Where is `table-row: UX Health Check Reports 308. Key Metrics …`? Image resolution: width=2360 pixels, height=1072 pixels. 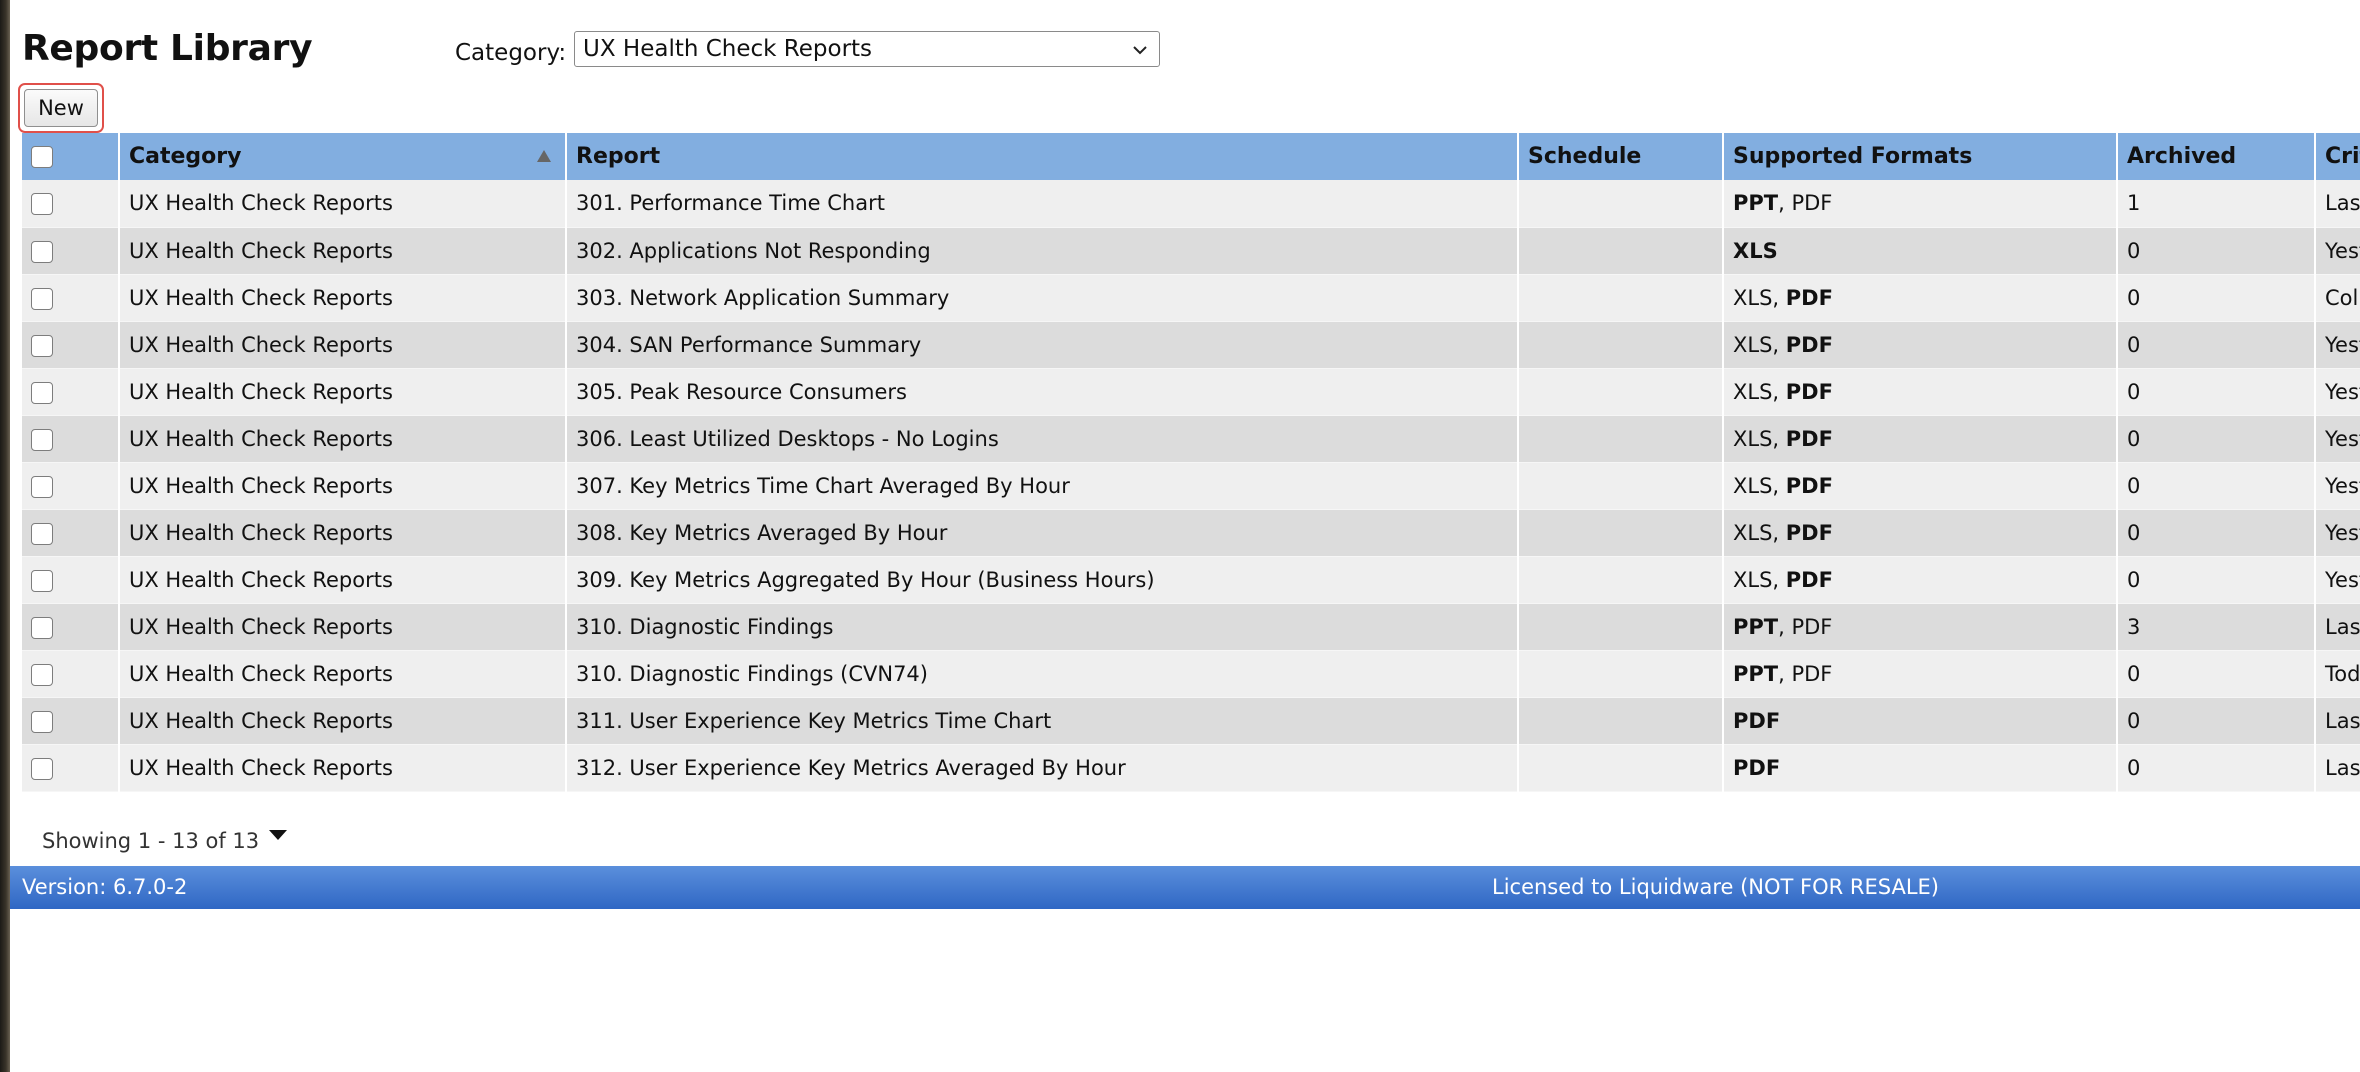 table-row: UX Health Check Reports 308. Key Metrics … is located at coordinates (1191, 533).